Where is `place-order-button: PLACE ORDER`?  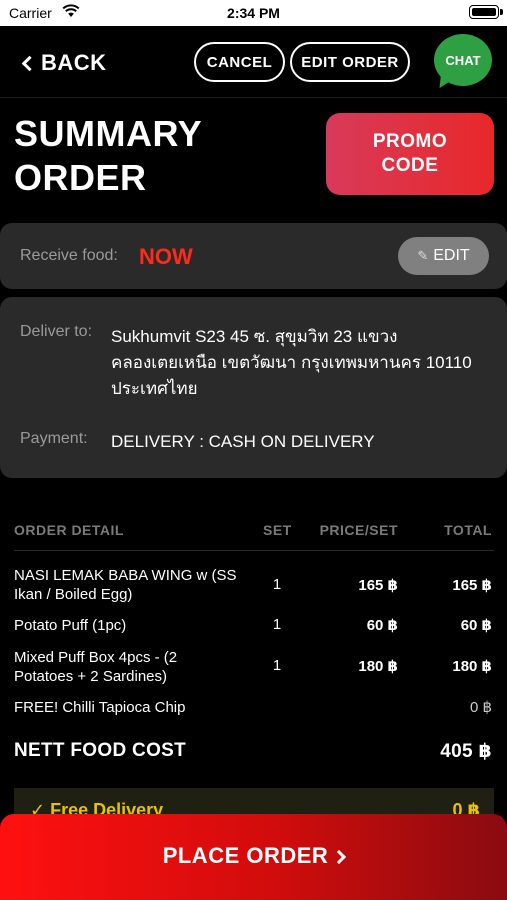
place-order-button: PLACE ORDER is located at coordinates (253, 857).